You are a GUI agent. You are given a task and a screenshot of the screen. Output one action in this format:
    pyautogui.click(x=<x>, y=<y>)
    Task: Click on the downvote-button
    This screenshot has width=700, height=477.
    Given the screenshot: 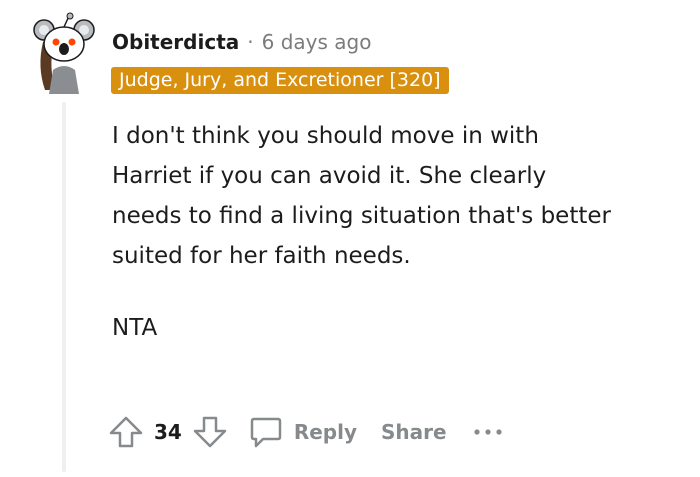 What is the action you would take?
    pyautogui.click(x=210, y=432)
    